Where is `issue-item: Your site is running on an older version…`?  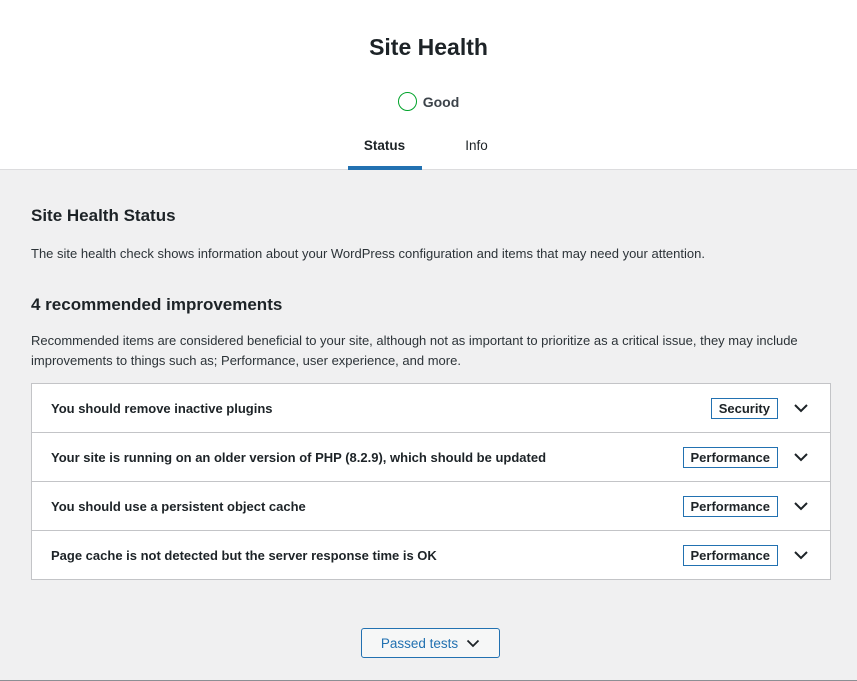 issue-item: Your site is running on an older version… is located at coordinates (431, 457).